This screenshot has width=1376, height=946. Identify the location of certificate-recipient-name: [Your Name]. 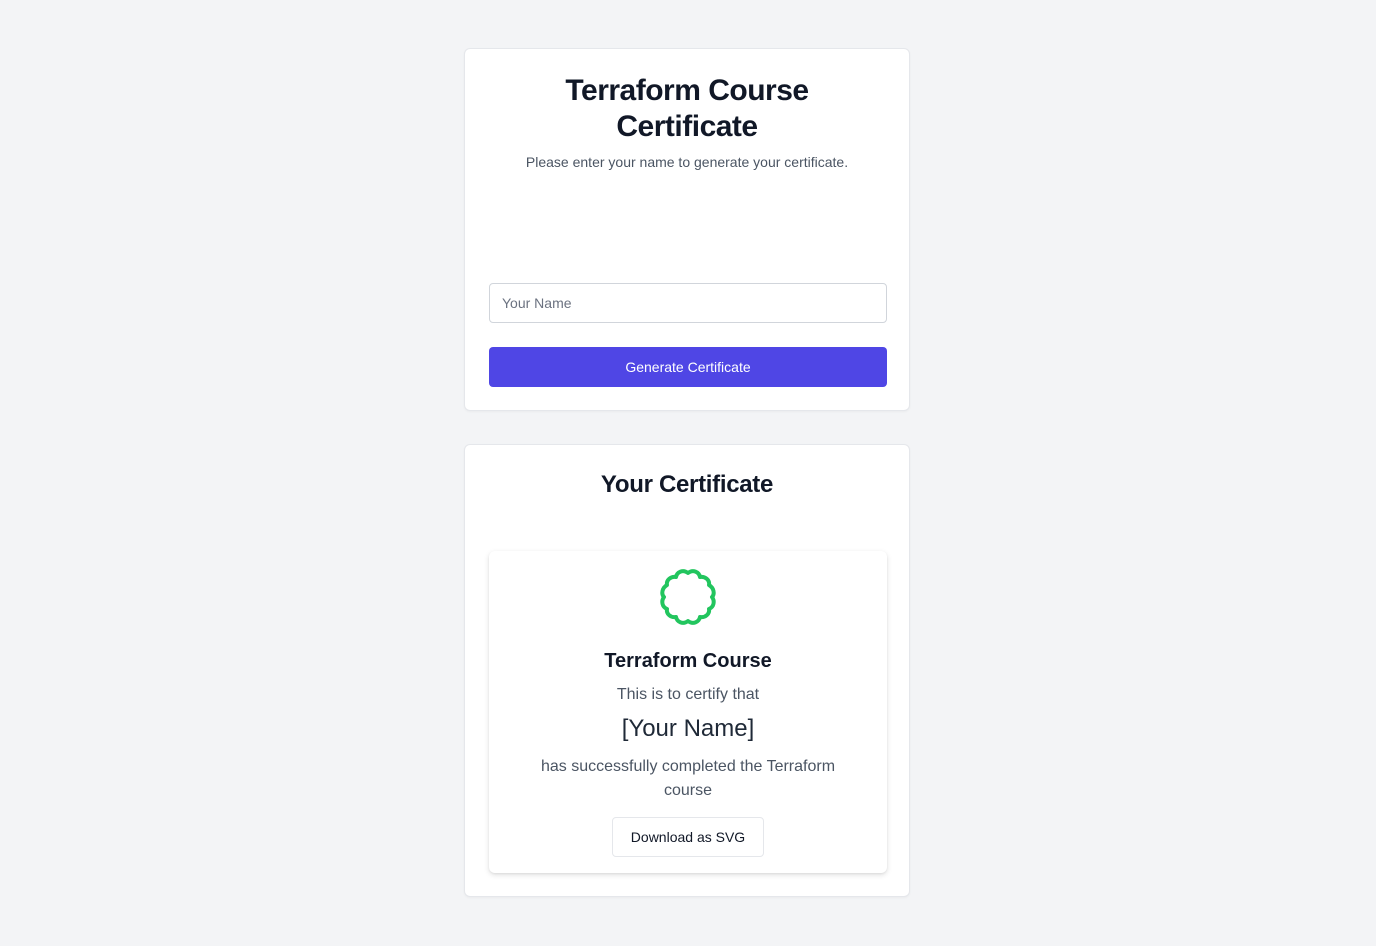
(688, 728).